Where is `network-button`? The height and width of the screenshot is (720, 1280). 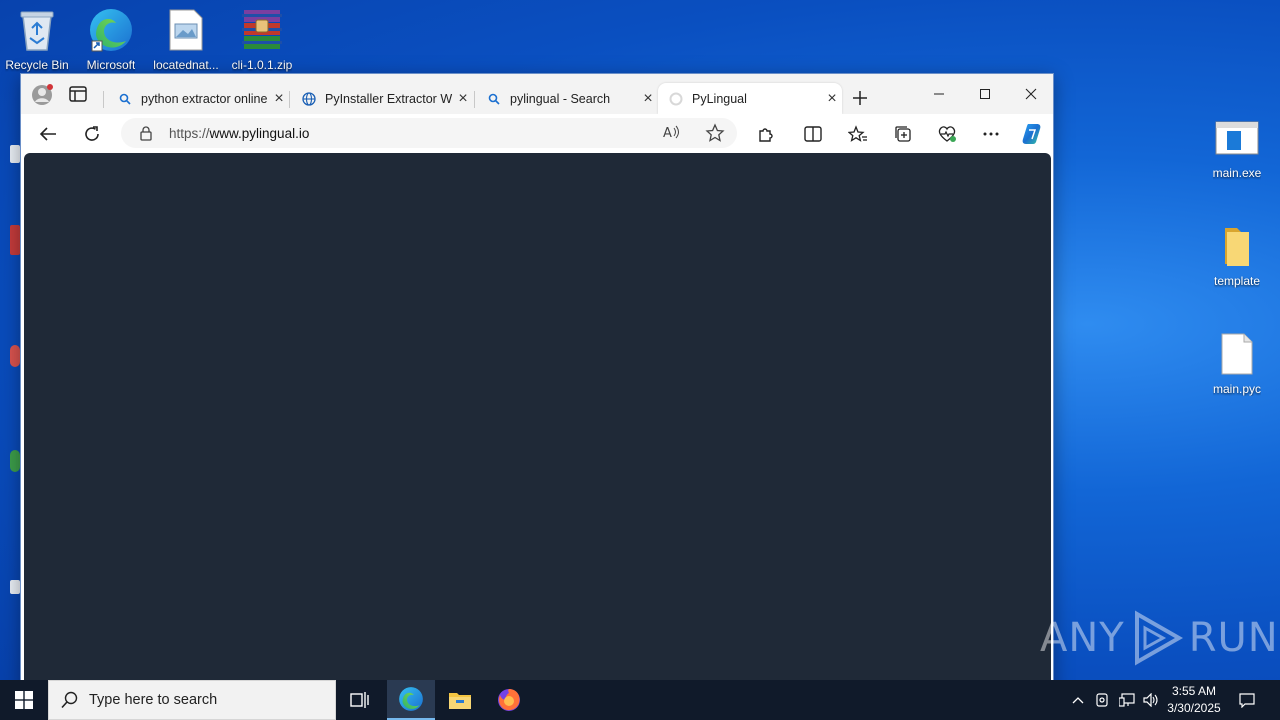 network-button is located at coordinates (1127, 700).